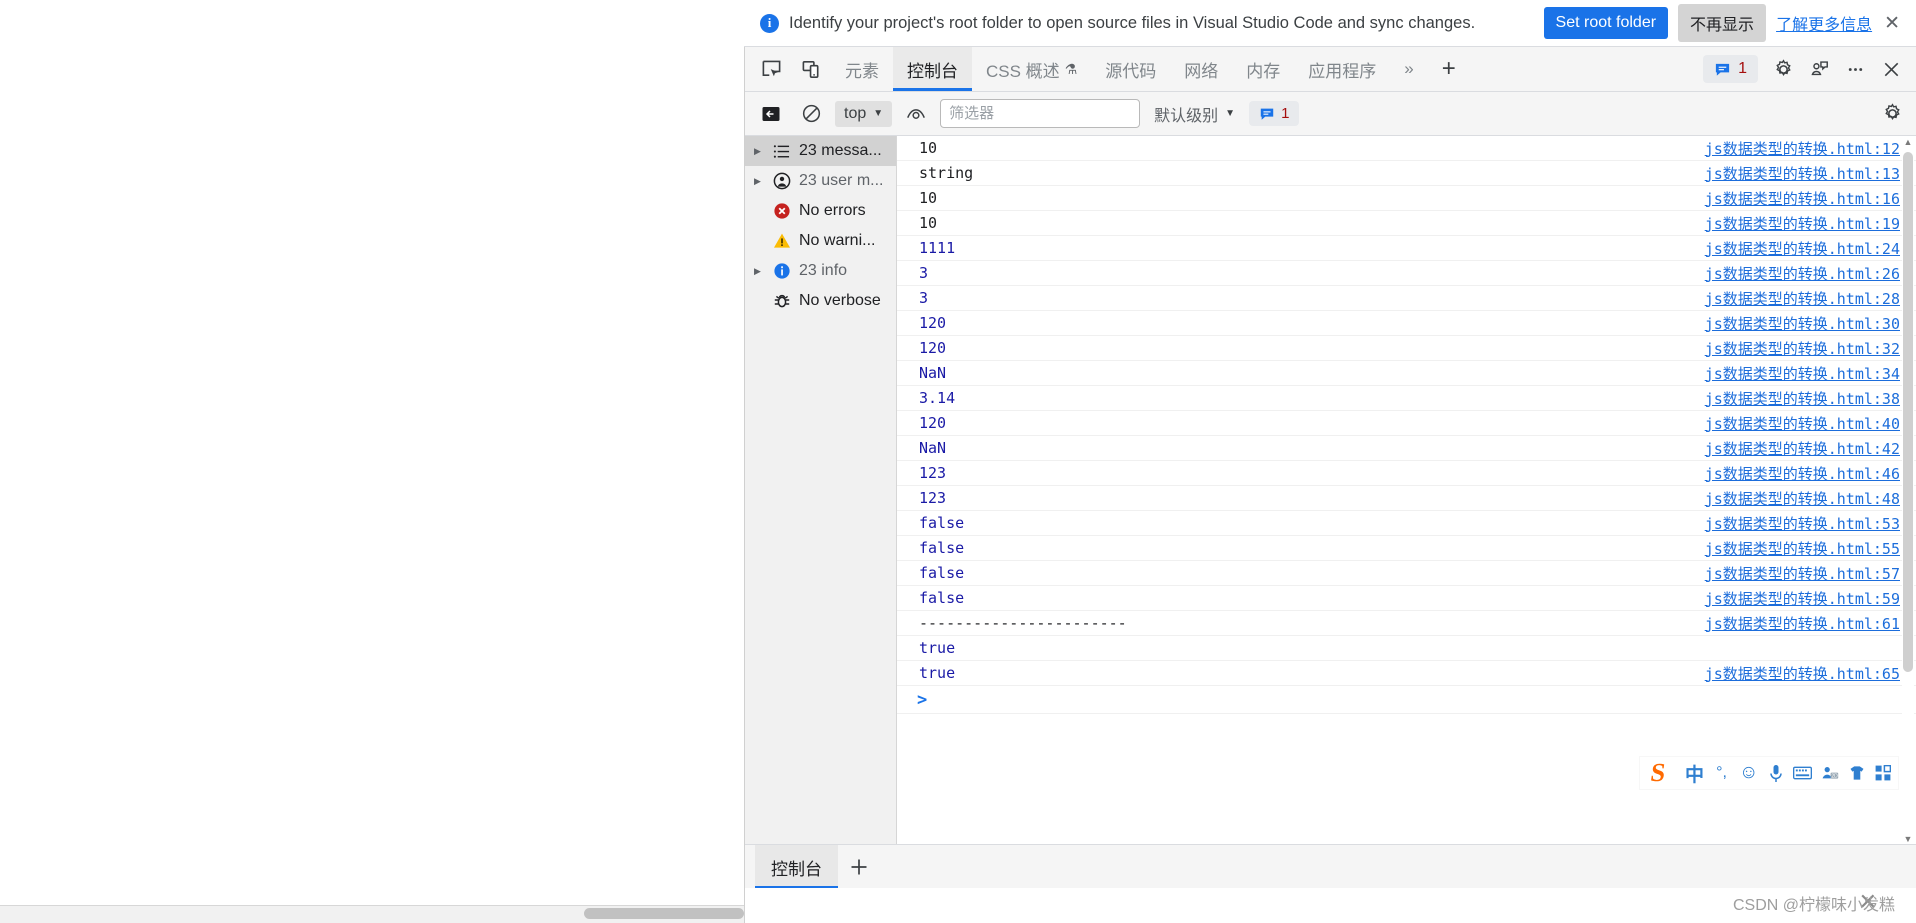 The height and width of the screenshot is (923, 1916). I want to click on console-message-row: 123 js数据类型的转换.html:48, so click(1406, 498).